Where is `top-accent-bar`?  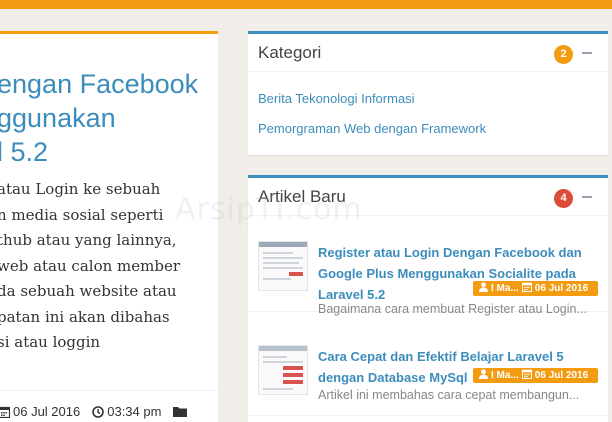
top-accent-bar is located at coordinates (306, 4).